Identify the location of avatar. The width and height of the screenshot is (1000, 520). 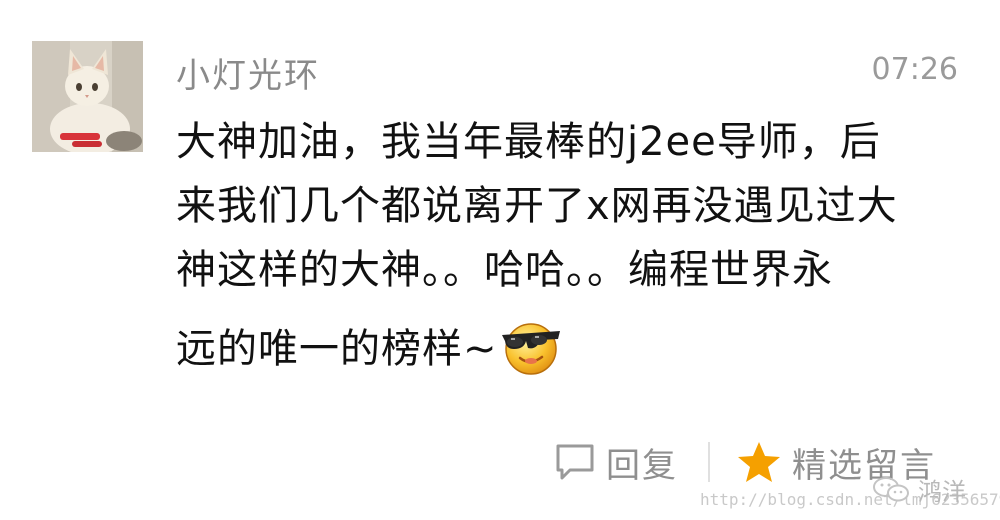
(87, 96).